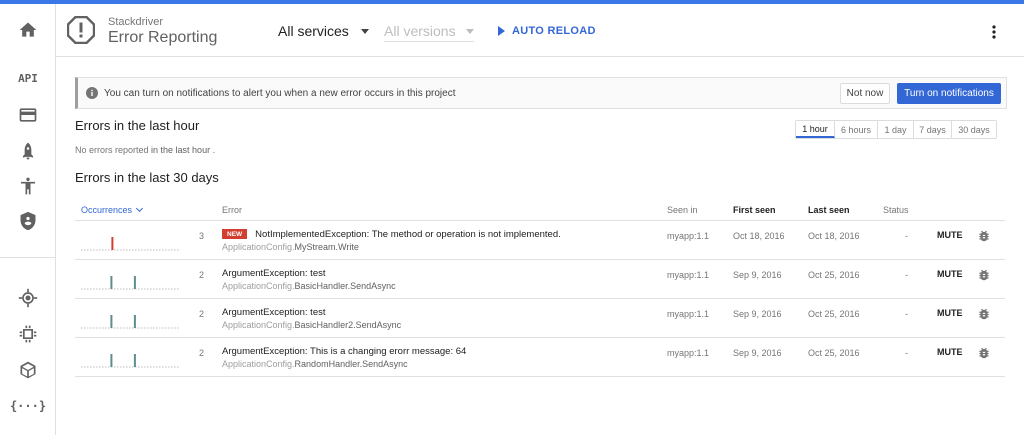  Describe the element at coordinates (235, 234) in the screenshot. I see `new-badge: NEW` at that location.